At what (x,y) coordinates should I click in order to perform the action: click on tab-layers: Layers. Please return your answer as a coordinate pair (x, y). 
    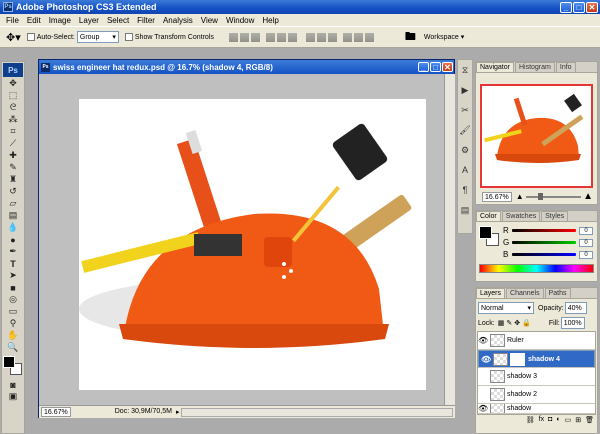
    Looking at the image, I should click on (491, 293).